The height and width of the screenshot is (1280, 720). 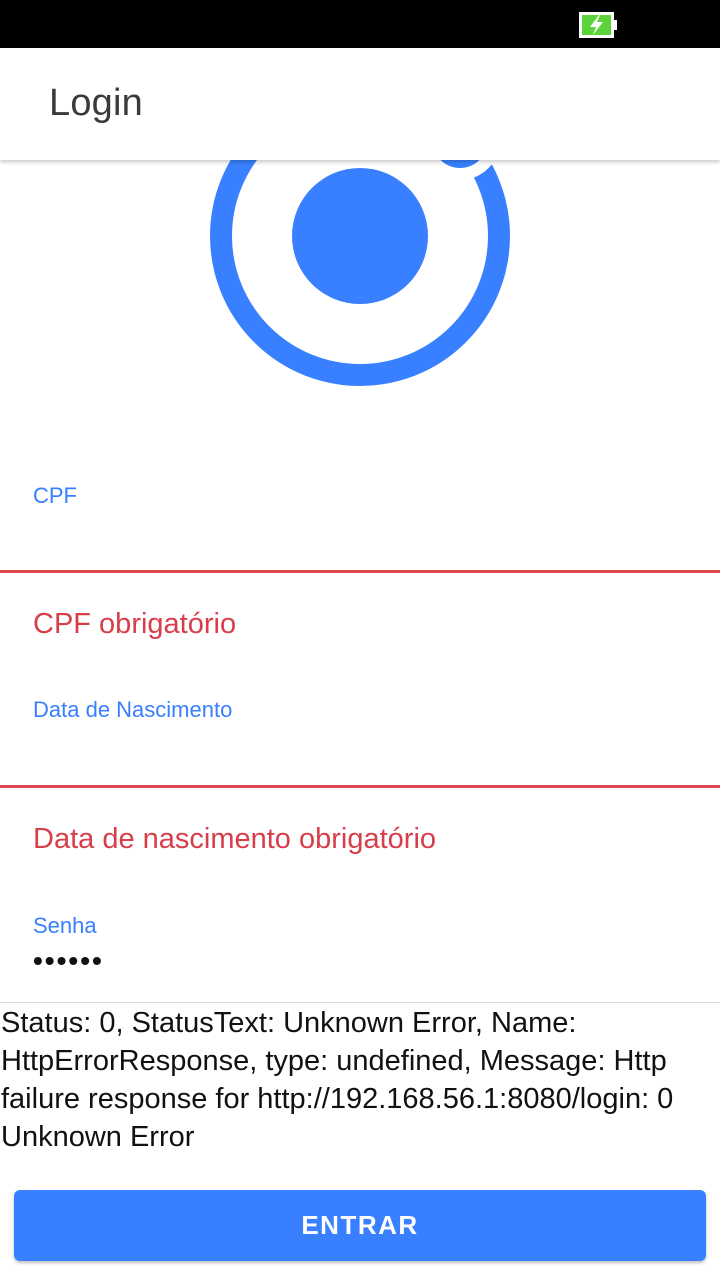 What do you see at coordinates (360, 1225) in the screenshot?
I see `login-button: ENTRAR` at bounding box center [360, 1225].